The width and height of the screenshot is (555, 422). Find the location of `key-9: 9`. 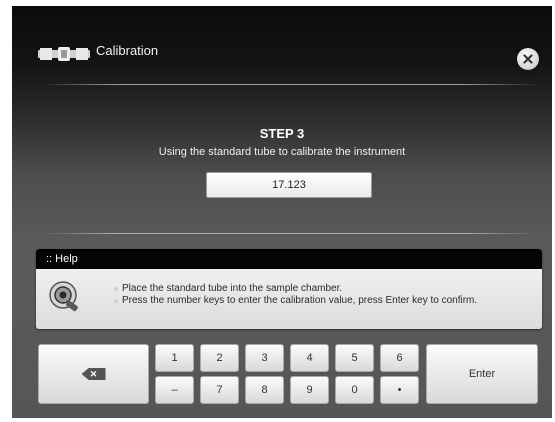

key-9: 9 is located at coordinates (309, 390).